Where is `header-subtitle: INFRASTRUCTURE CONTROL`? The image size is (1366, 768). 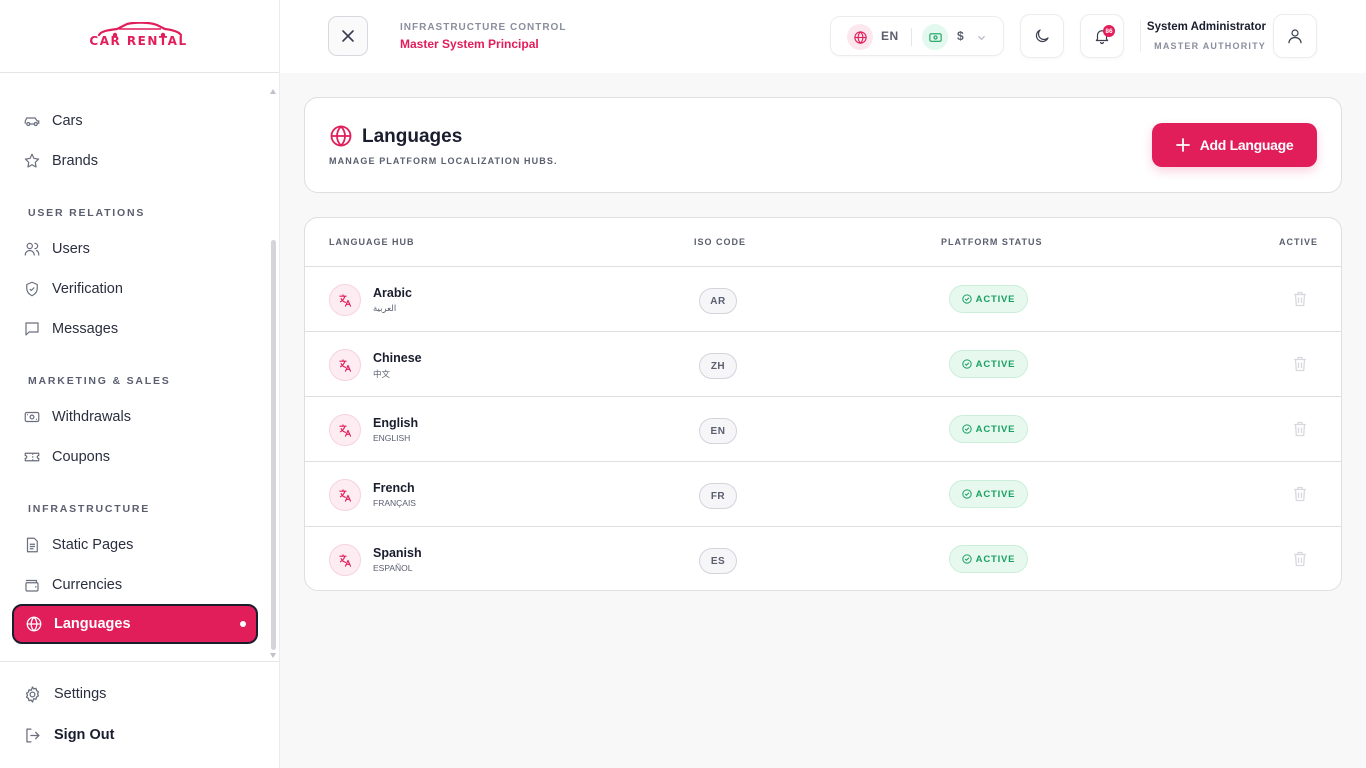 header-subtitle: INFRASTRUCTURE CONTROL is located at coordinates (483, 27).